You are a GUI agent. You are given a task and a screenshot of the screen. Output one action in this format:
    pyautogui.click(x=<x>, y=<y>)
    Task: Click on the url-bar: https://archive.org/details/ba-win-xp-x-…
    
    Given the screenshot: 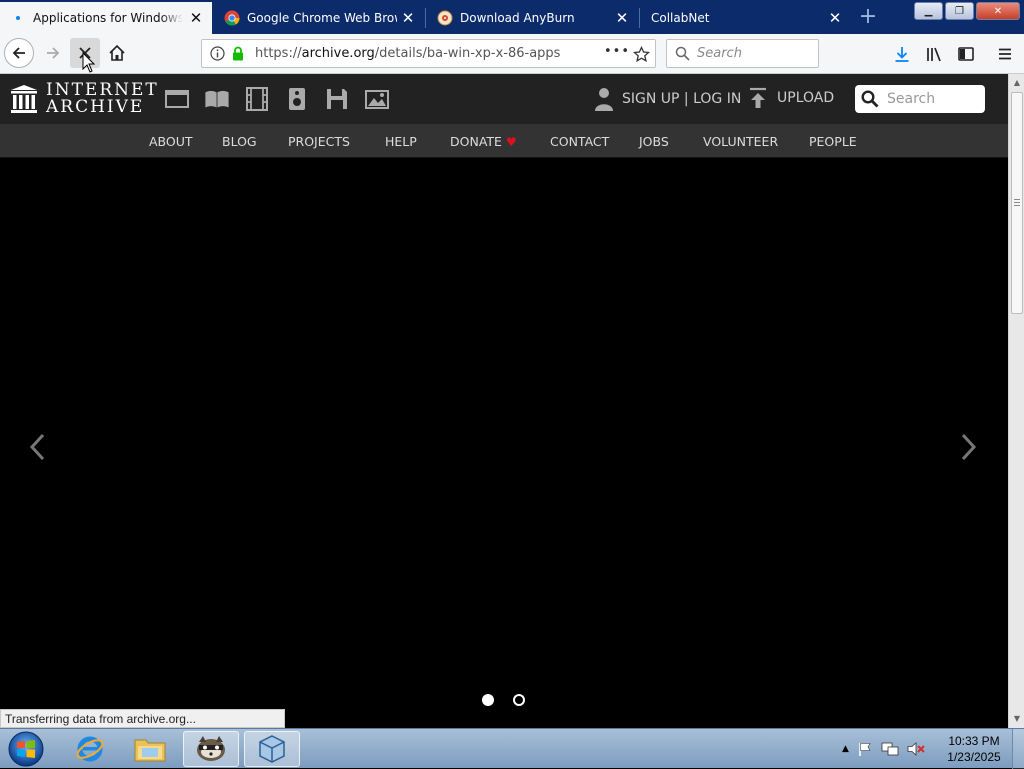 What is the action you would take?
    pyautogui.click(x=428, y=53)
    